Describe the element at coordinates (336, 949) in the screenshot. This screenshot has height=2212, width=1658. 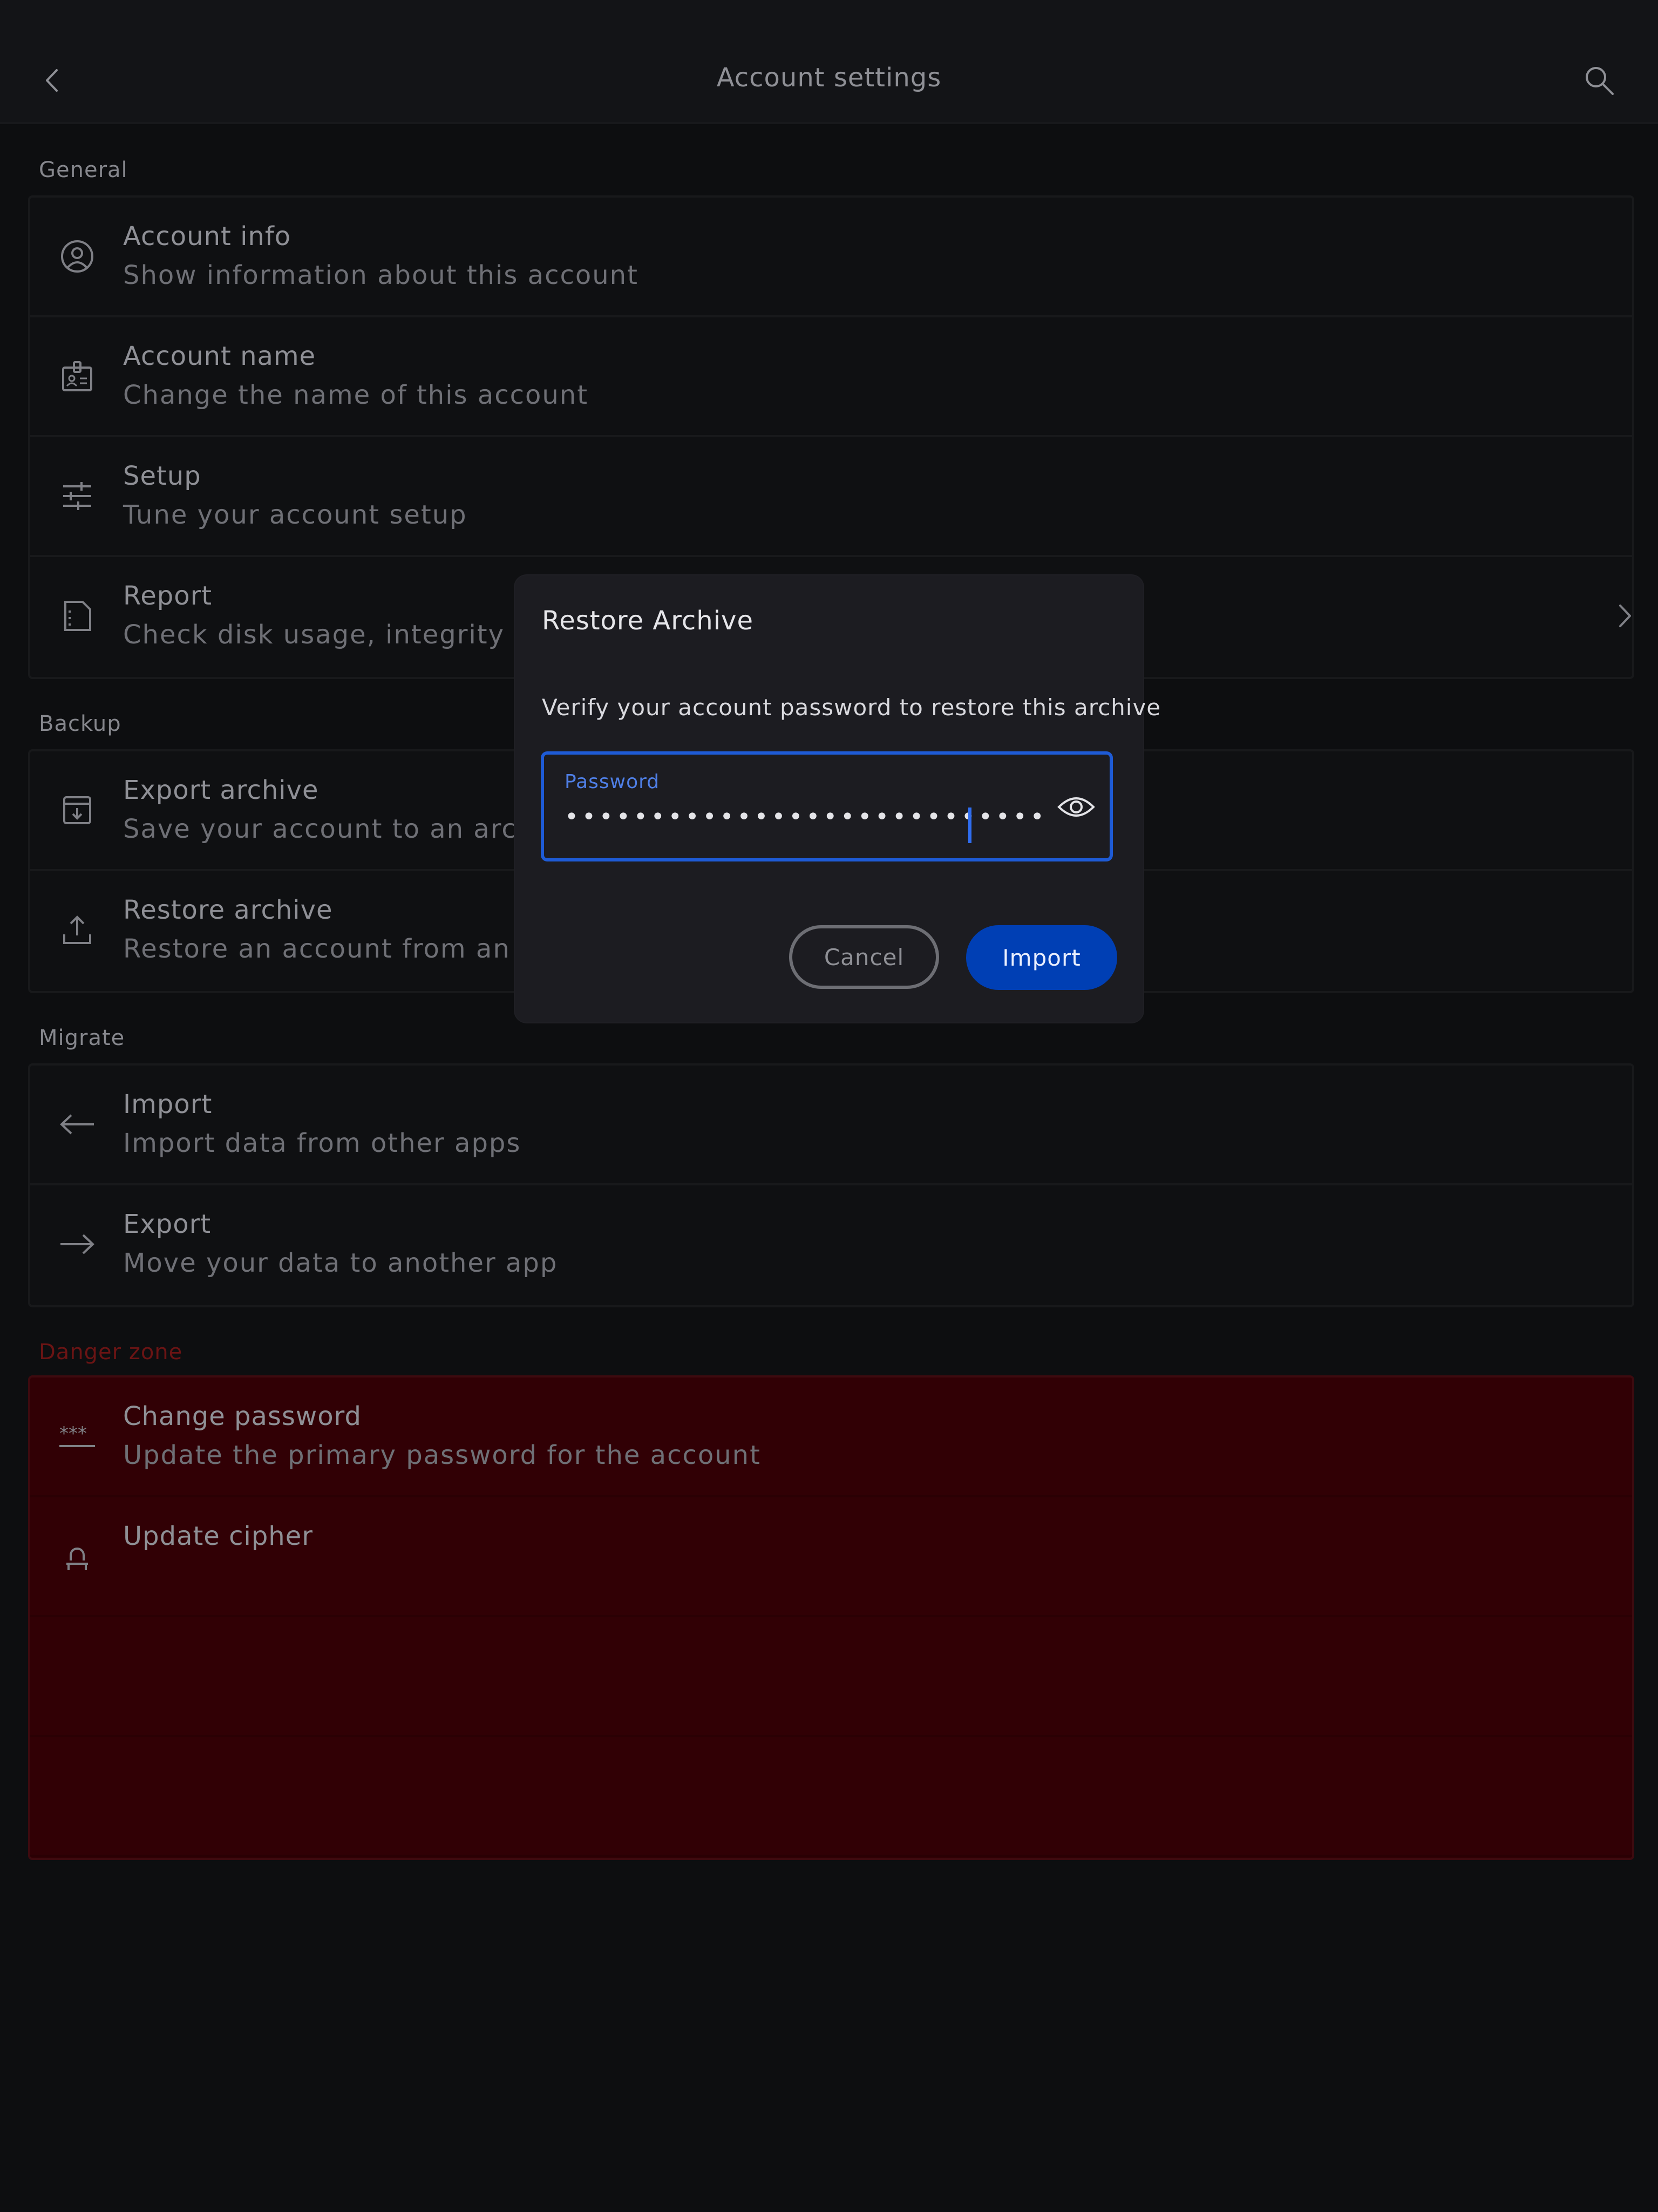
I see `item-subtitle: Restore an account from an ar` at that location.